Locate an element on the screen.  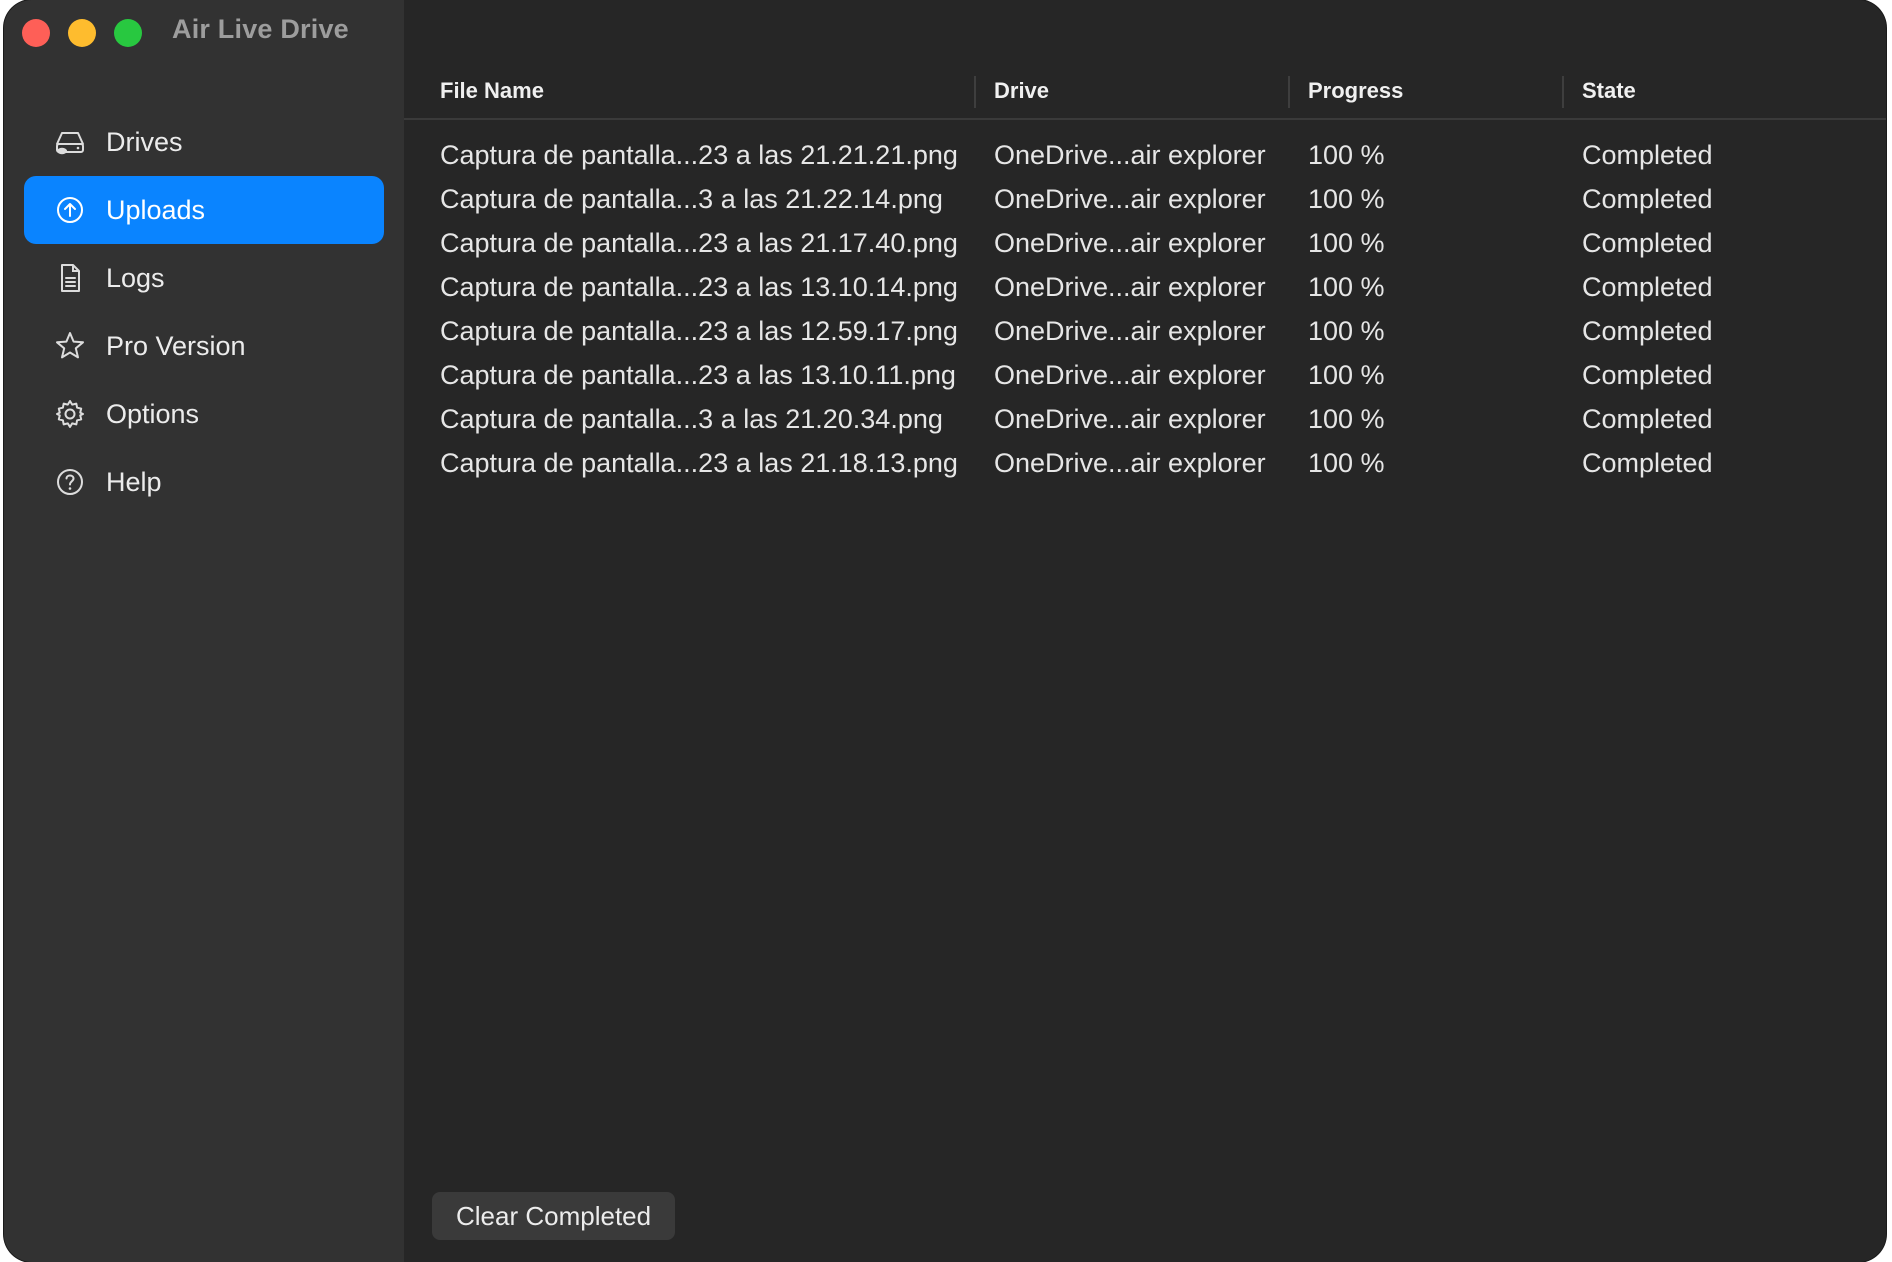
sidebar-item-label: Options is located at coordinates (153, 413).